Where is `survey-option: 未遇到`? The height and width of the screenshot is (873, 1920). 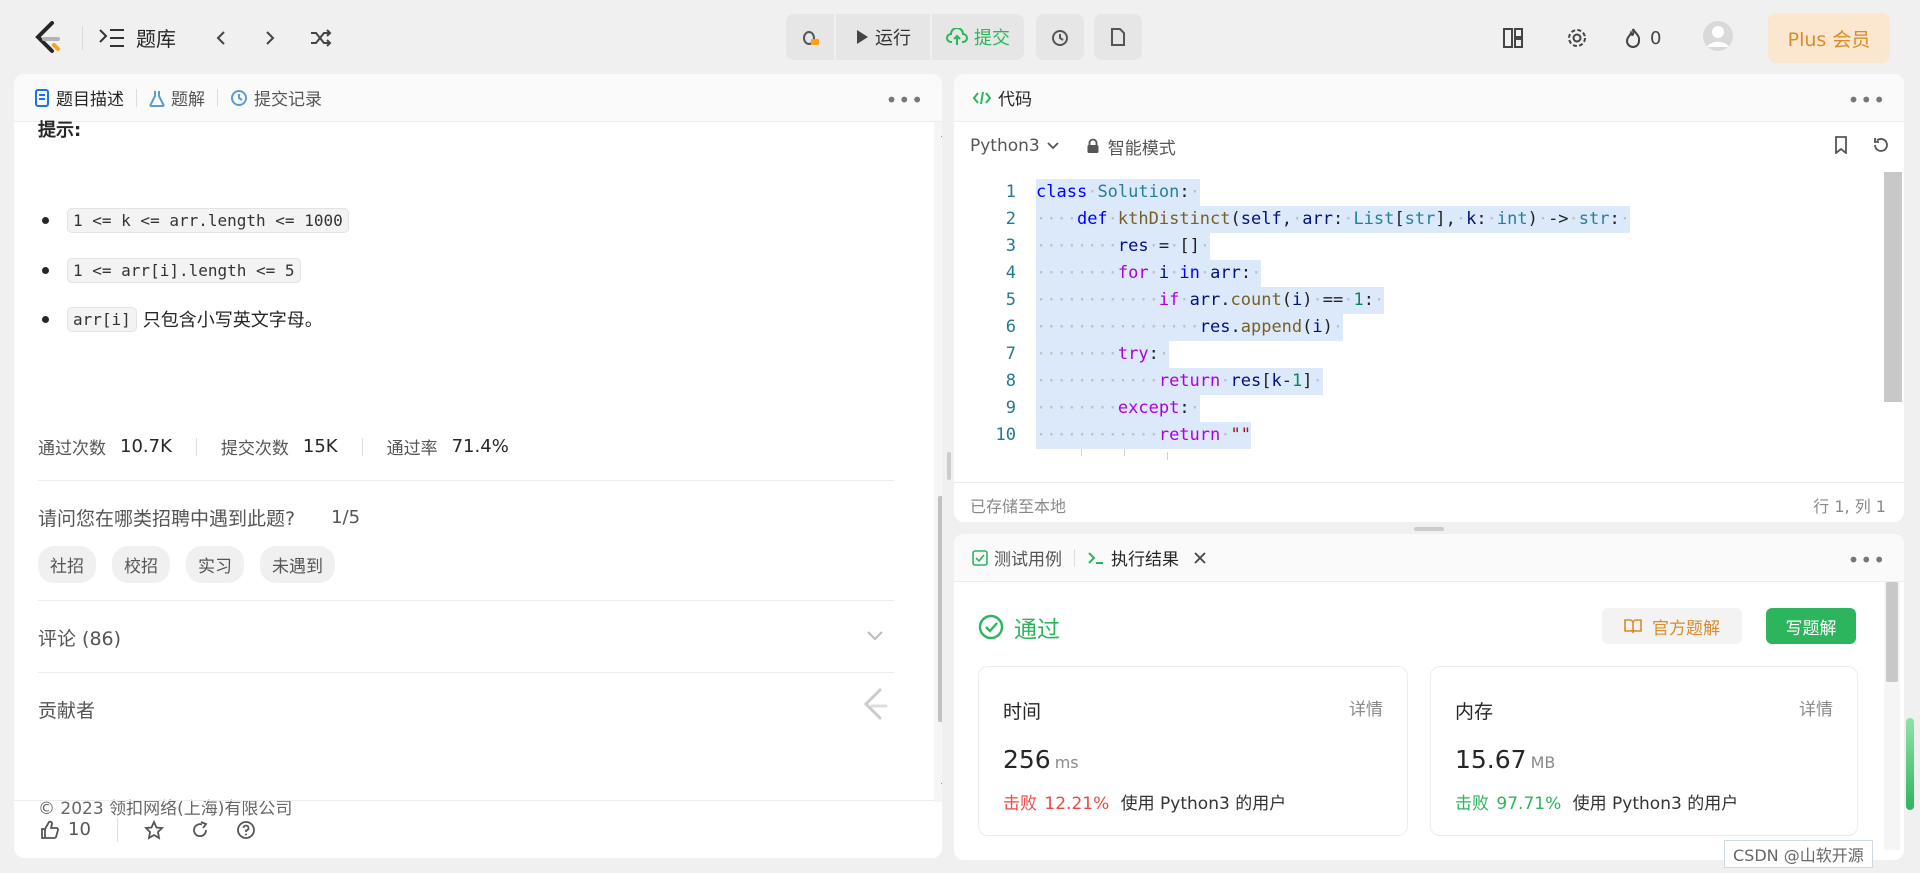
survey-option: 未遇到 is located at coordinates (297, 564).